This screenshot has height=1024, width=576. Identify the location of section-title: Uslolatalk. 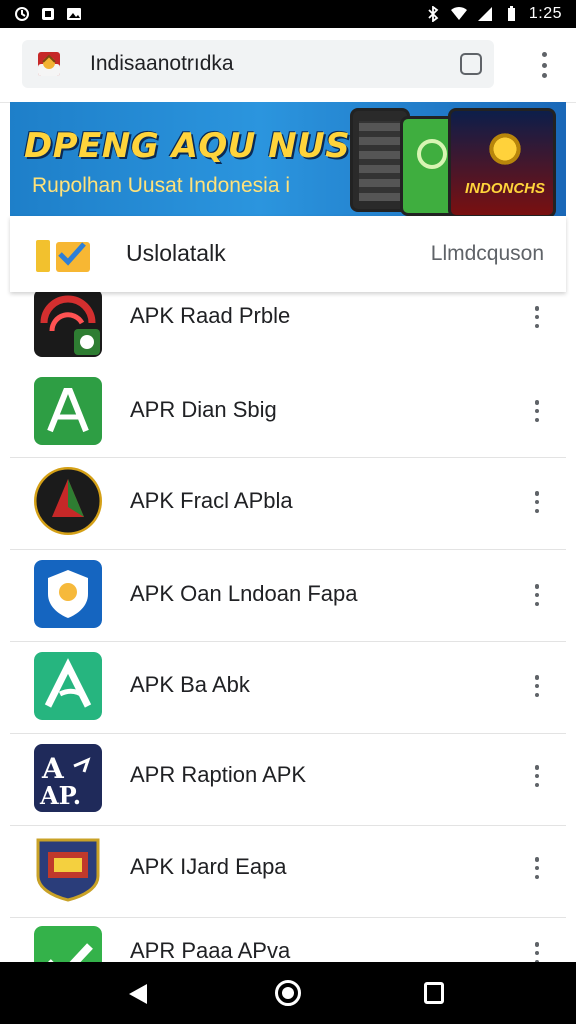
(176, 253).